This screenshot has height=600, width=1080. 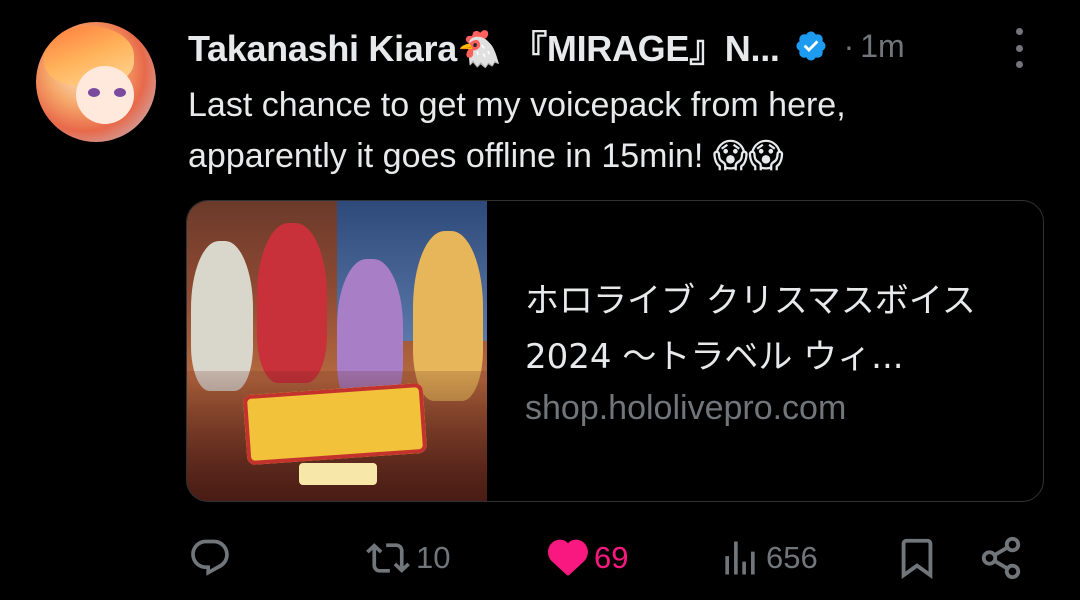 I want to click on like-icon, so click(x=568, y=557).